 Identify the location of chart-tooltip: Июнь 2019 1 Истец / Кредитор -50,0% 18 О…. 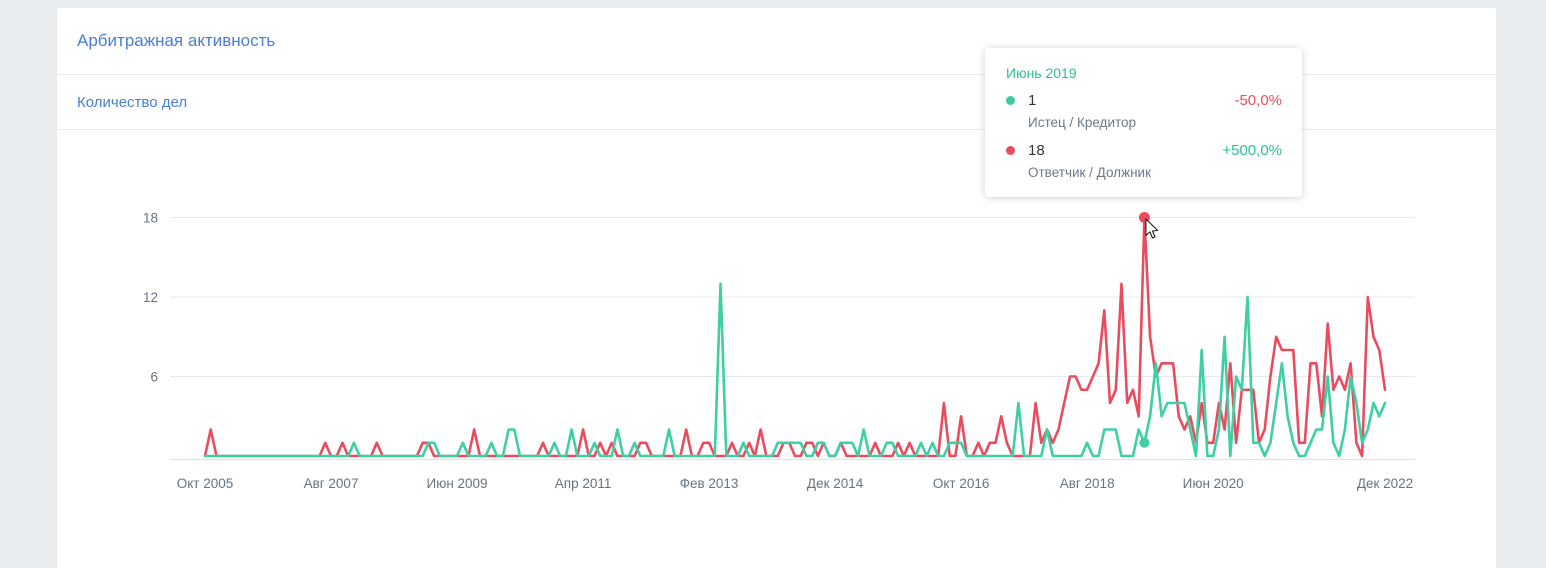
(1143, 122).